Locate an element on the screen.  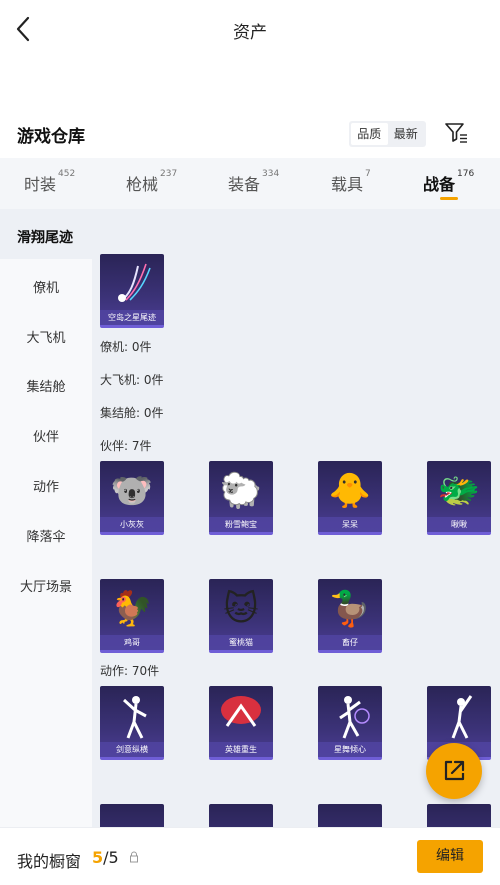
emote-card: 剑意纵横 is located at coordinates (132, 723).